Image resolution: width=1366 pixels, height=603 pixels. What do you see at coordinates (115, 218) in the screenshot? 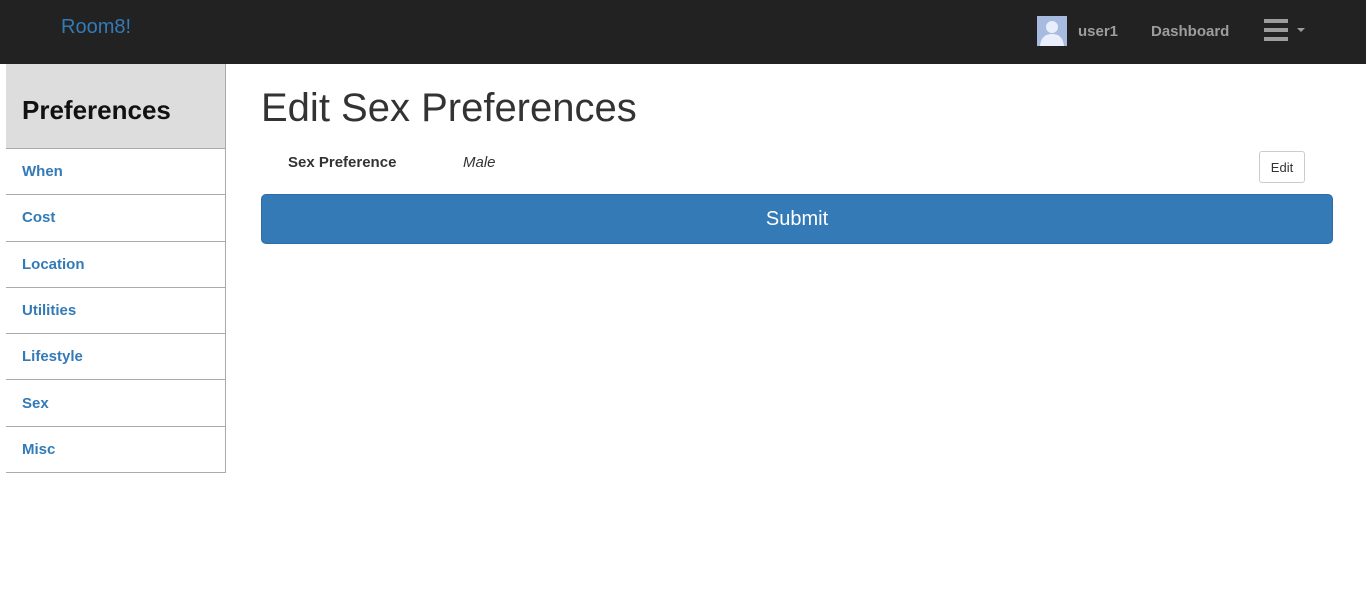
I see `sidebar-item-cost: Cost` at bounding box center [115, 218].